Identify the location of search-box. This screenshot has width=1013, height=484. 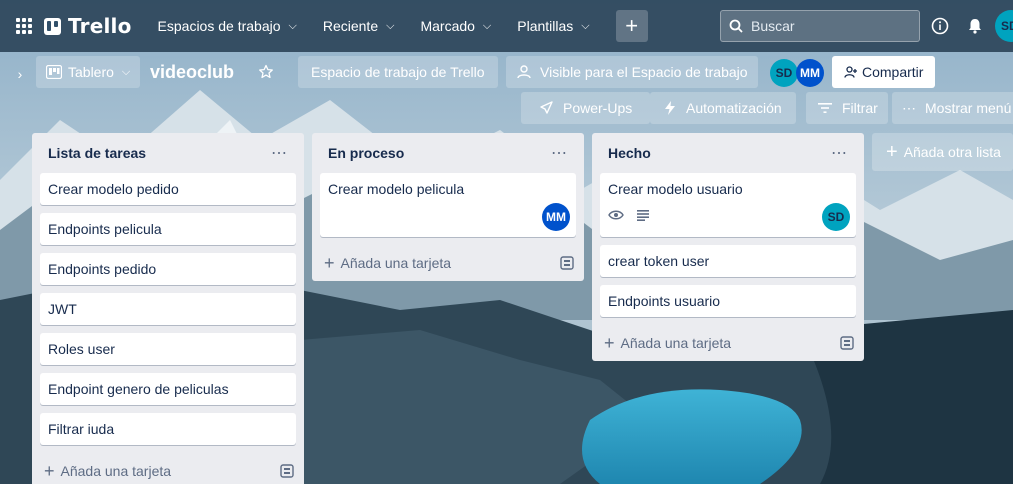
(820, 26).